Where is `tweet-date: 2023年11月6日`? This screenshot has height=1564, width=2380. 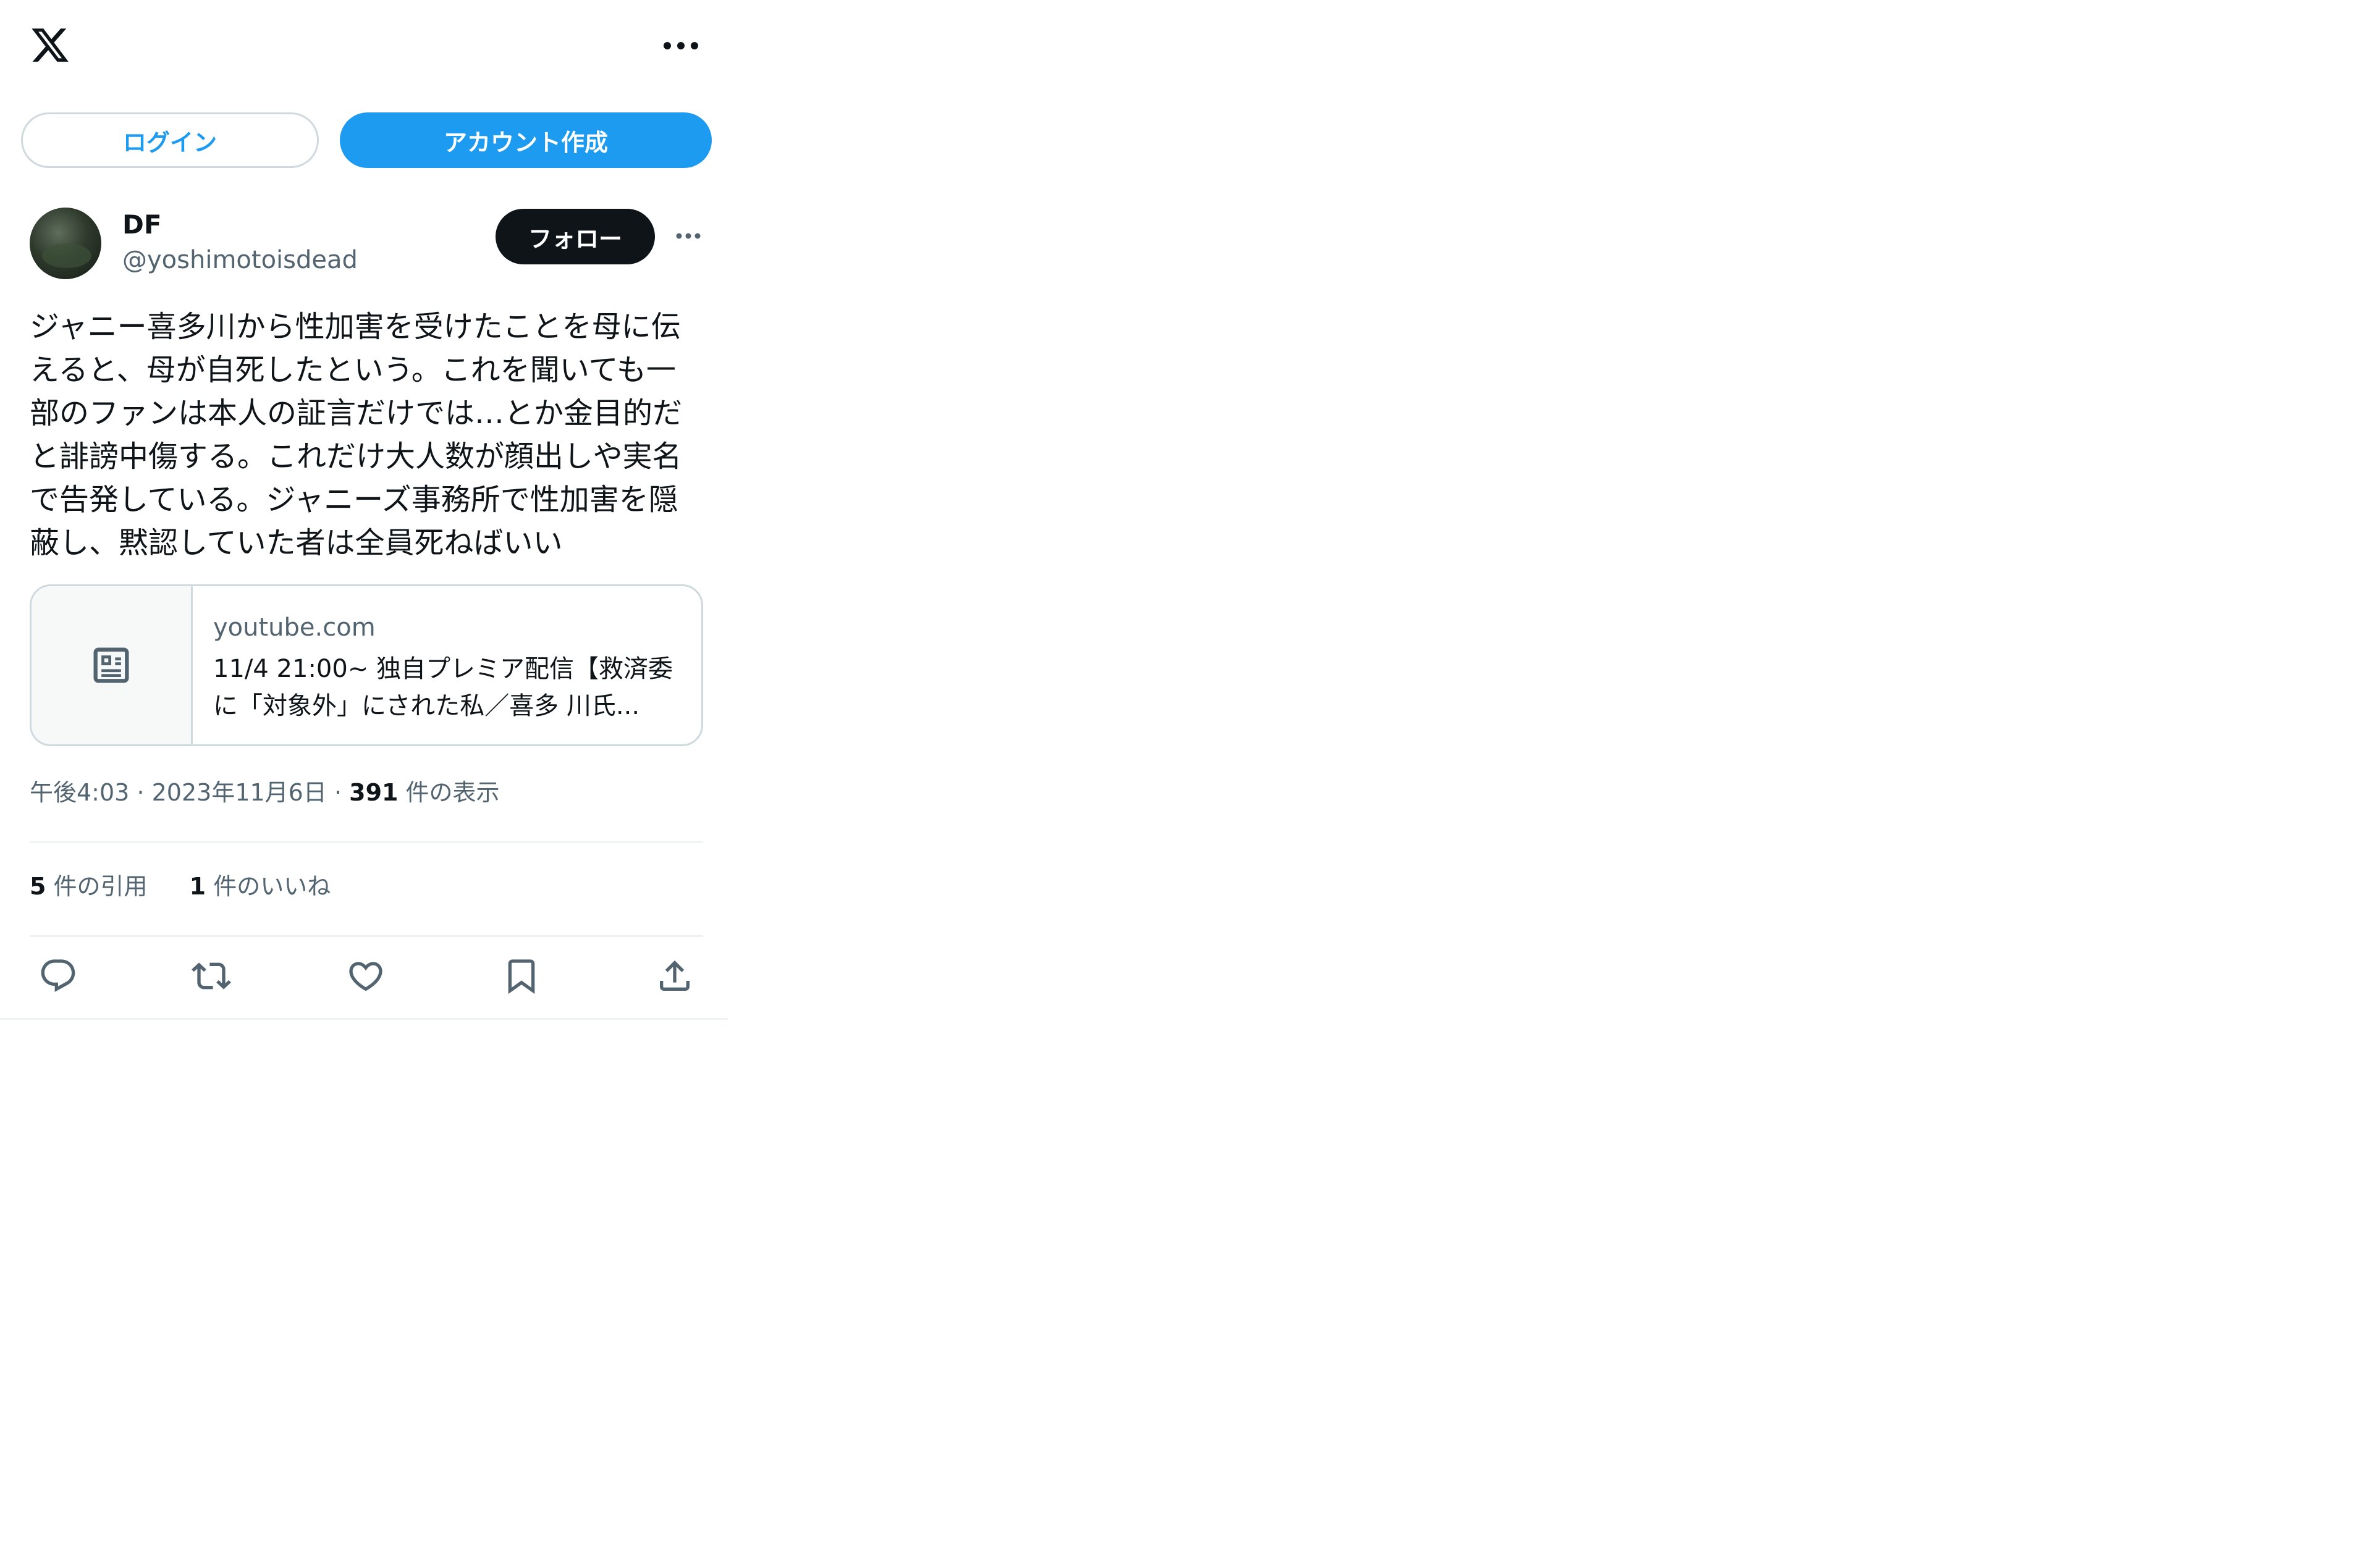
tweet-date: 2023年11月6日 is located at coordinates (240, 792).